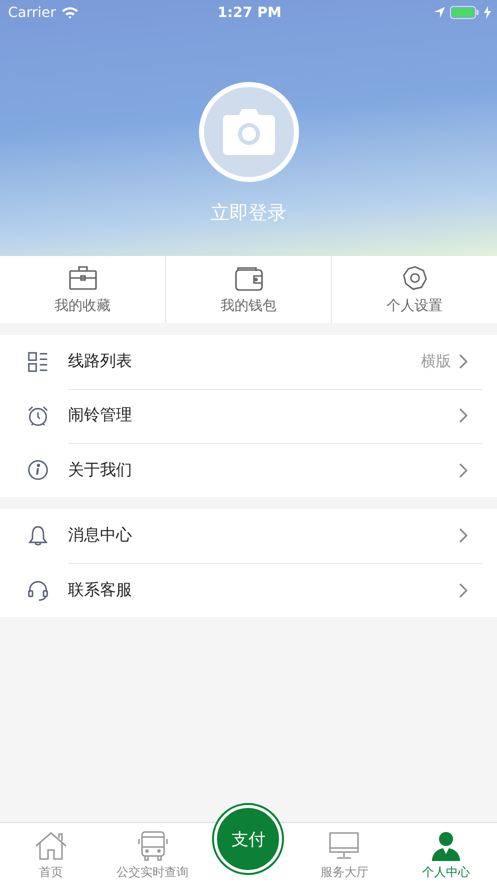 The width and height of the screenshot is (497, 883). Describe the element at coordinates (414, 305) in the screenshot. I see `quick-action-label: 个人设置` at that location.